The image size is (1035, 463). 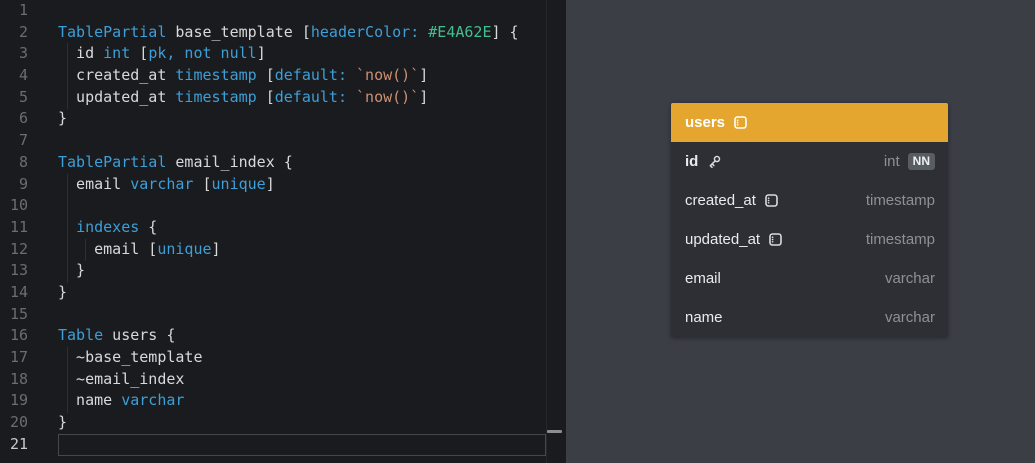 What do you see at coordinates (23, 31) in the screenshot?
I see `line-number: 2` at bounding box center [23, 31].